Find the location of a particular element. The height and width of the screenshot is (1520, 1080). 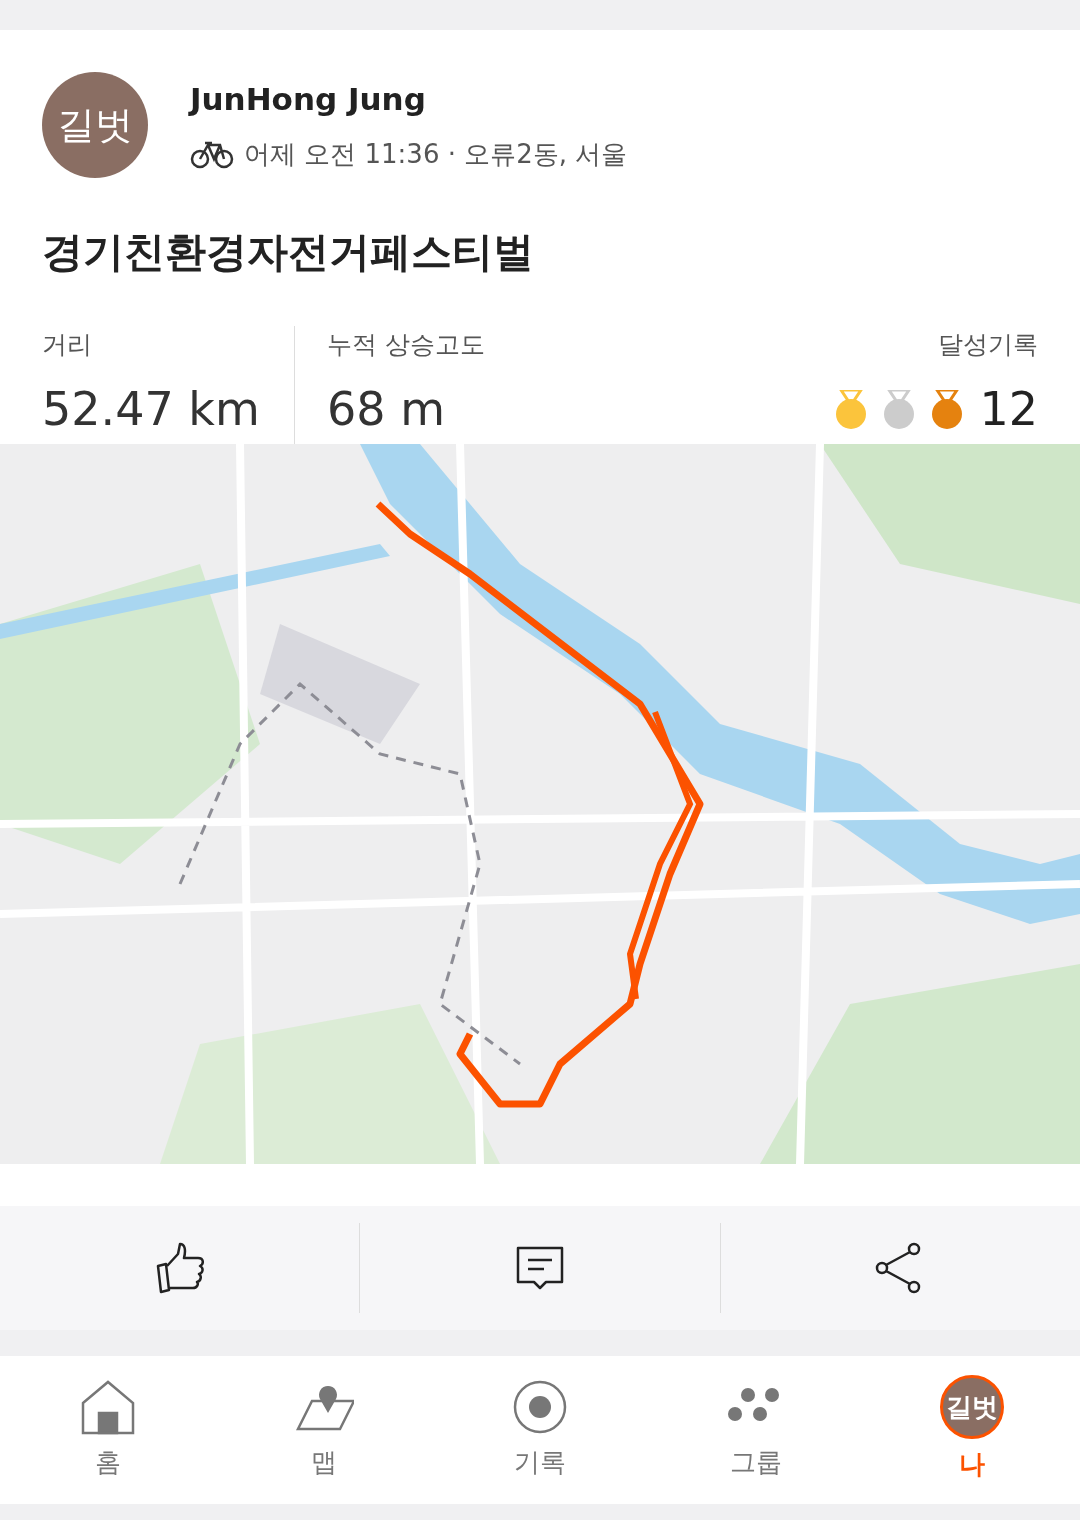

stat-value: 68 m is located at coordinates (386, 409).